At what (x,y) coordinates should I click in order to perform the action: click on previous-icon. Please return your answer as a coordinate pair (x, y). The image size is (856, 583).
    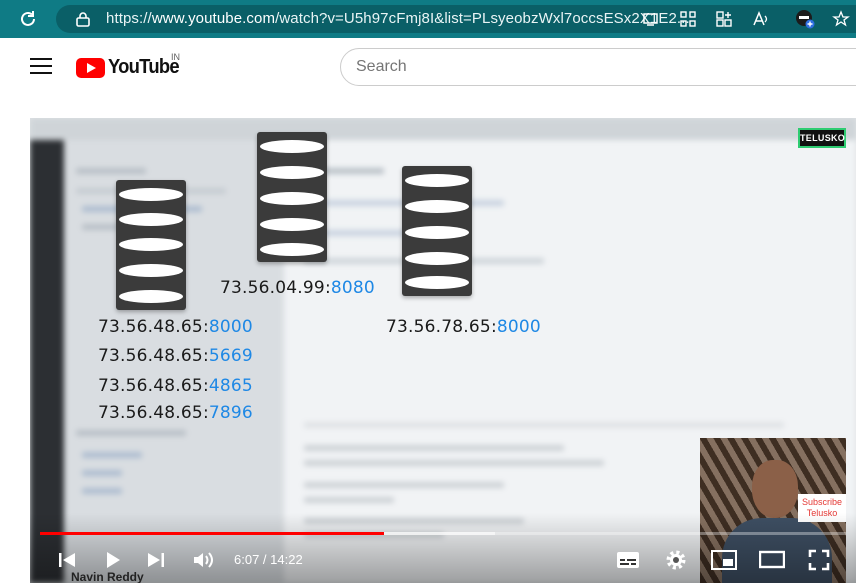
    Looking at the image, I should click on (67, 560).